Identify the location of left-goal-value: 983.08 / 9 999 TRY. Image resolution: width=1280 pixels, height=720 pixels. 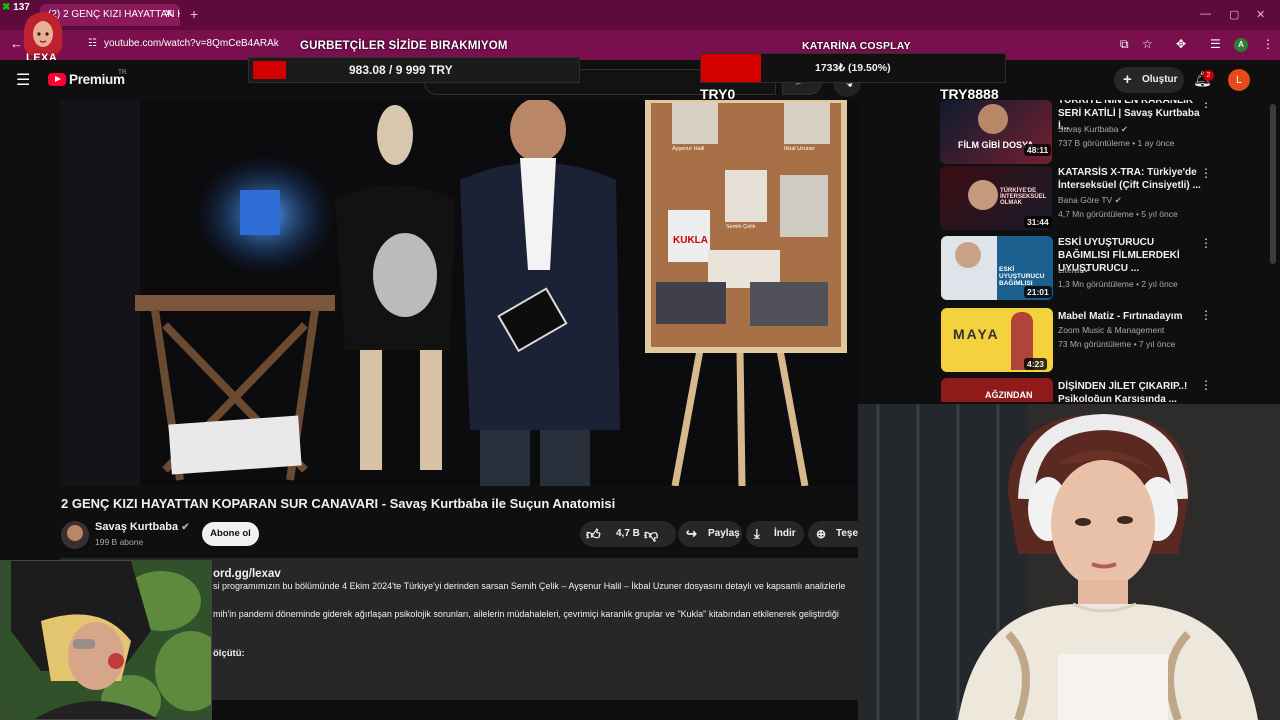
(401, 70).